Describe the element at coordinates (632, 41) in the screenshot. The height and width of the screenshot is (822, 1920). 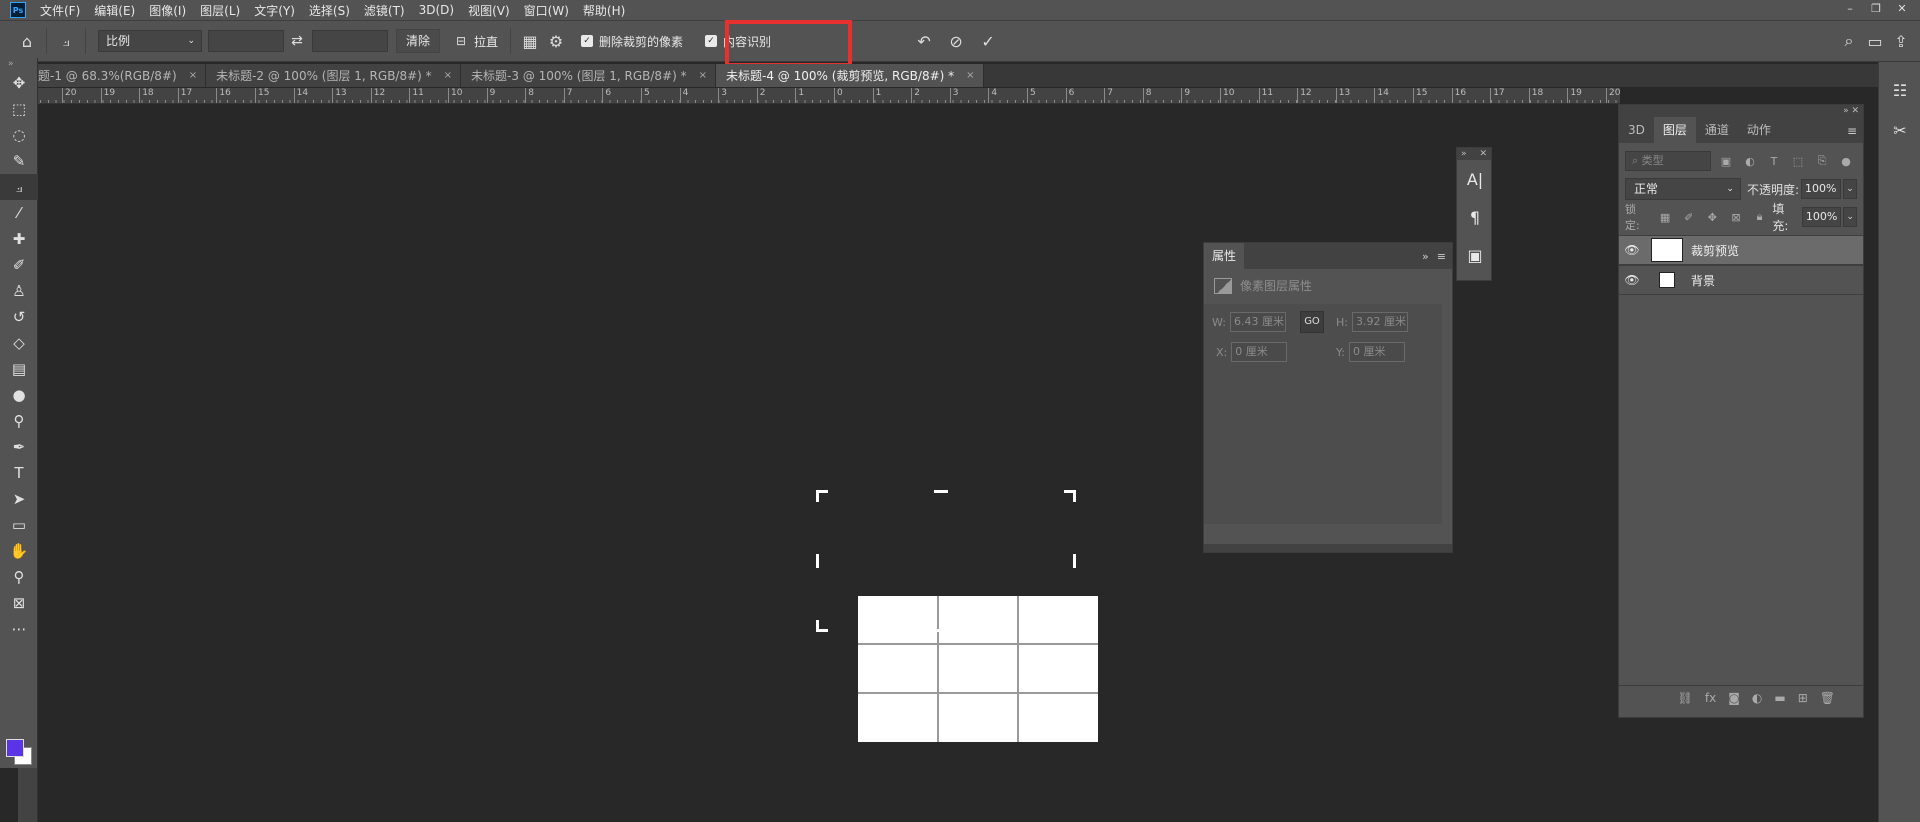
I see `delete-cropped-checkbox: ✓ 删除裁剪的像素` at that location.